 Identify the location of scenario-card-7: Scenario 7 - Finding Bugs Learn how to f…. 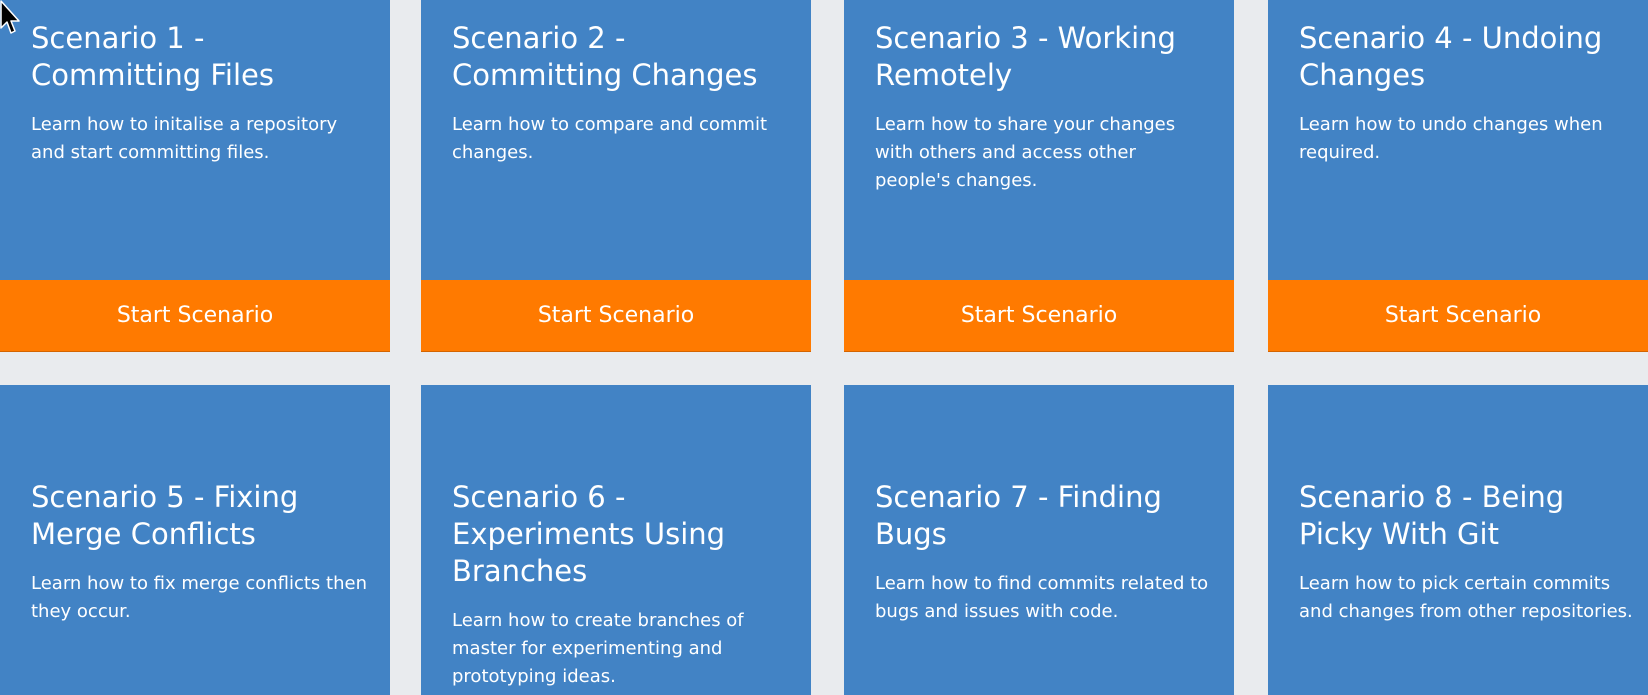
(1039, 540).